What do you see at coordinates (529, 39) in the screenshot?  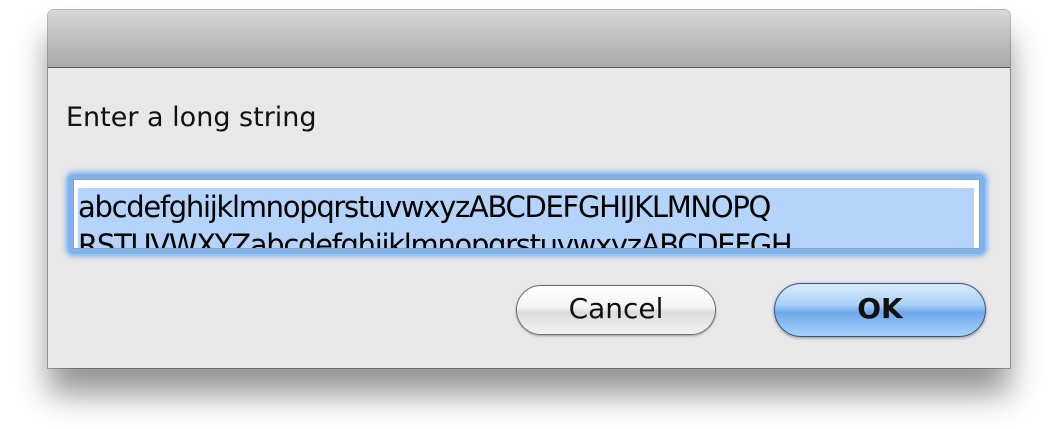 I see `dialog-title-bar` at bounding box center [529, 39].